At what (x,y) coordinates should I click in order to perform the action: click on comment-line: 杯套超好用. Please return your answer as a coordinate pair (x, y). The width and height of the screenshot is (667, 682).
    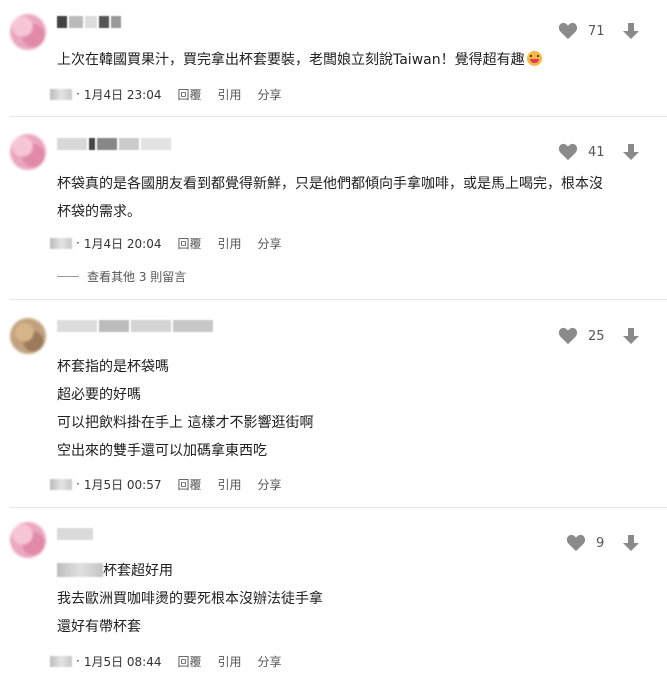
    Looking at the image, I should click on (138, 571).